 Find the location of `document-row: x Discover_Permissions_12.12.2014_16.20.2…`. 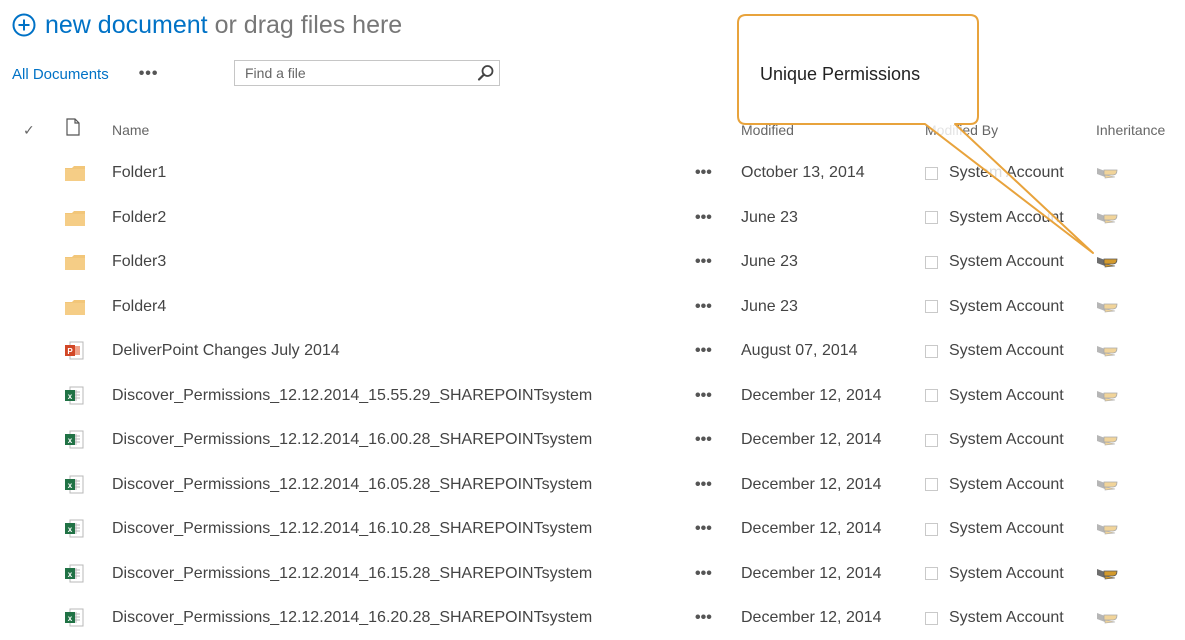

document-row: x Discover_Permissions_12.12.2014_16.20.2… is located at coordinates (592, 618).